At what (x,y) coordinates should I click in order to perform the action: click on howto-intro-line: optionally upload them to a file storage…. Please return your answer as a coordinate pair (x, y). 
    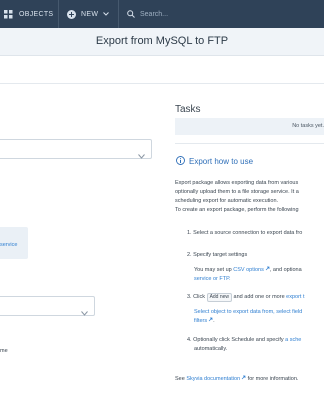
    Looking at the image, I should click on (237, 192).